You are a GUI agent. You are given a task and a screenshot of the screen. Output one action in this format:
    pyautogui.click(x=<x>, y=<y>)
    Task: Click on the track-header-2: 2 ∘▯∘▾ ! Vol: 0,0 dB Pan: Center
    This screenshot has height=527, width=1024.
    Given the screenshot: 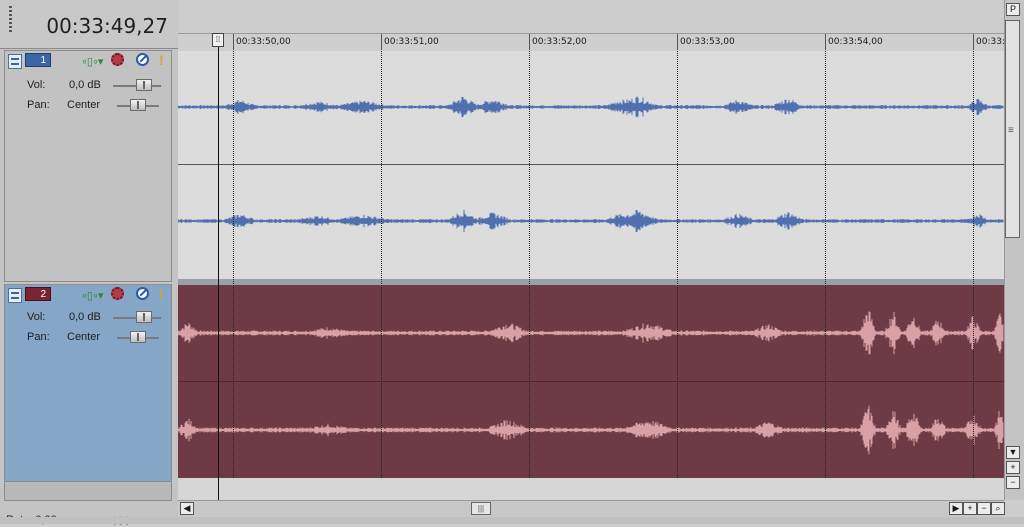 What is the action you would take?
    pyautogui.click(x=88, y=383)
    